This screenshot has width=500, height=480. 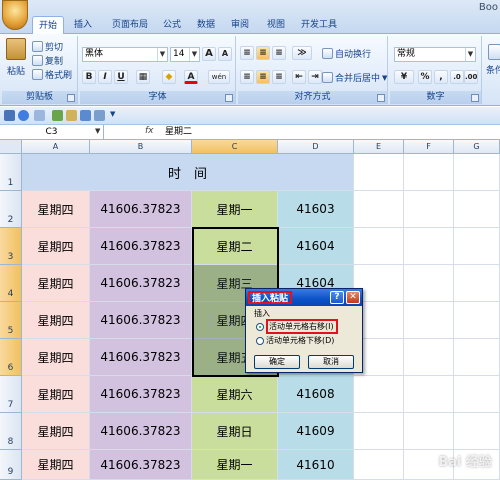 What do you see at coordinates (477, 147) in the screenshot?
I see `column-header-g: G` at bounding box center [477, 147].